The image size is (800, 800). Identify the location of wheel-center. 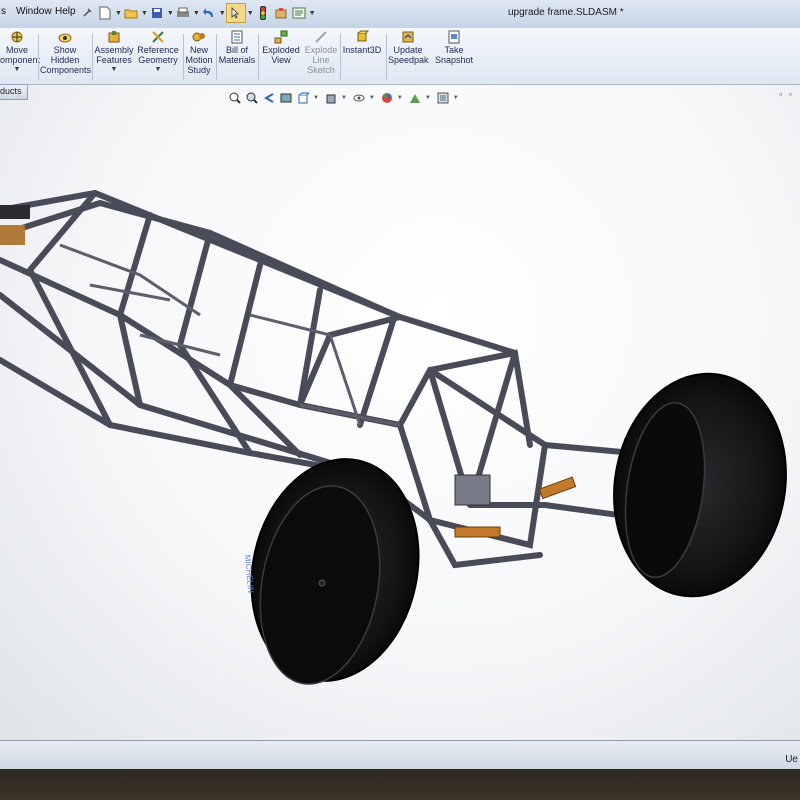
(322, 583).